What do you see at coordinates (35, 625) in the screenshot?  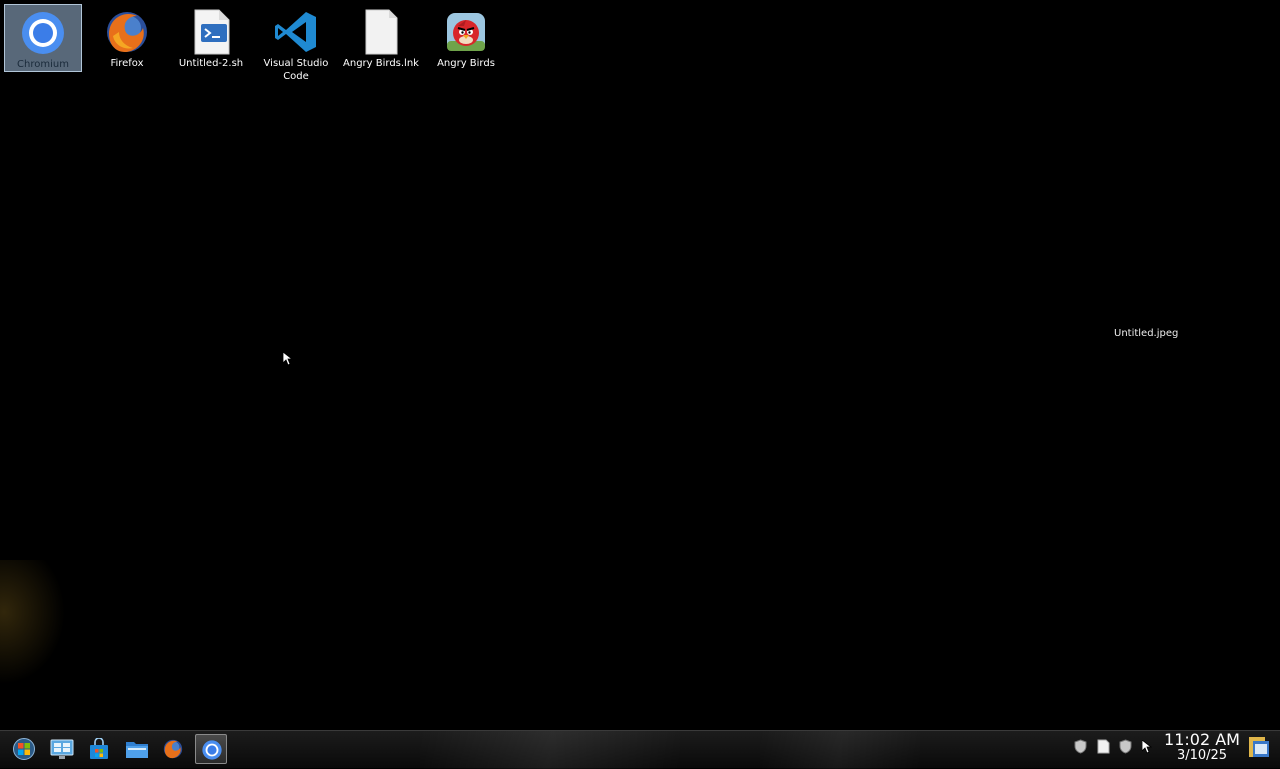 I see `wallpaper-glow` at bounding box center [35, 625].